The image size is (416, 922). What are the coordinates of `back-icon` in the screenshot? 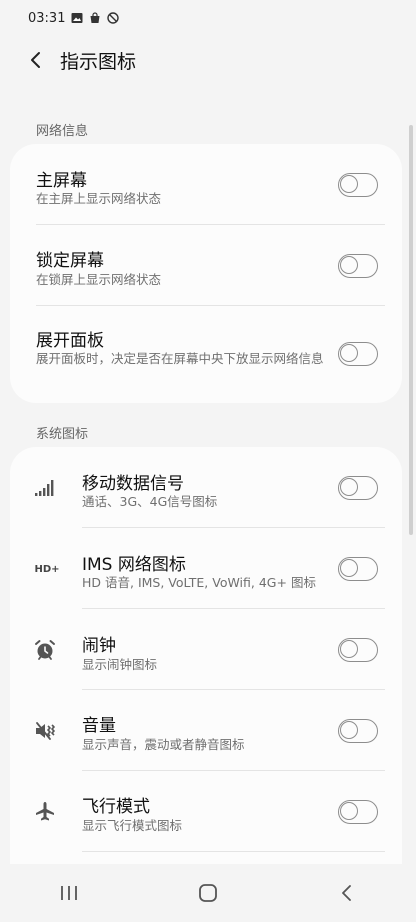 It's located at (346, 893).